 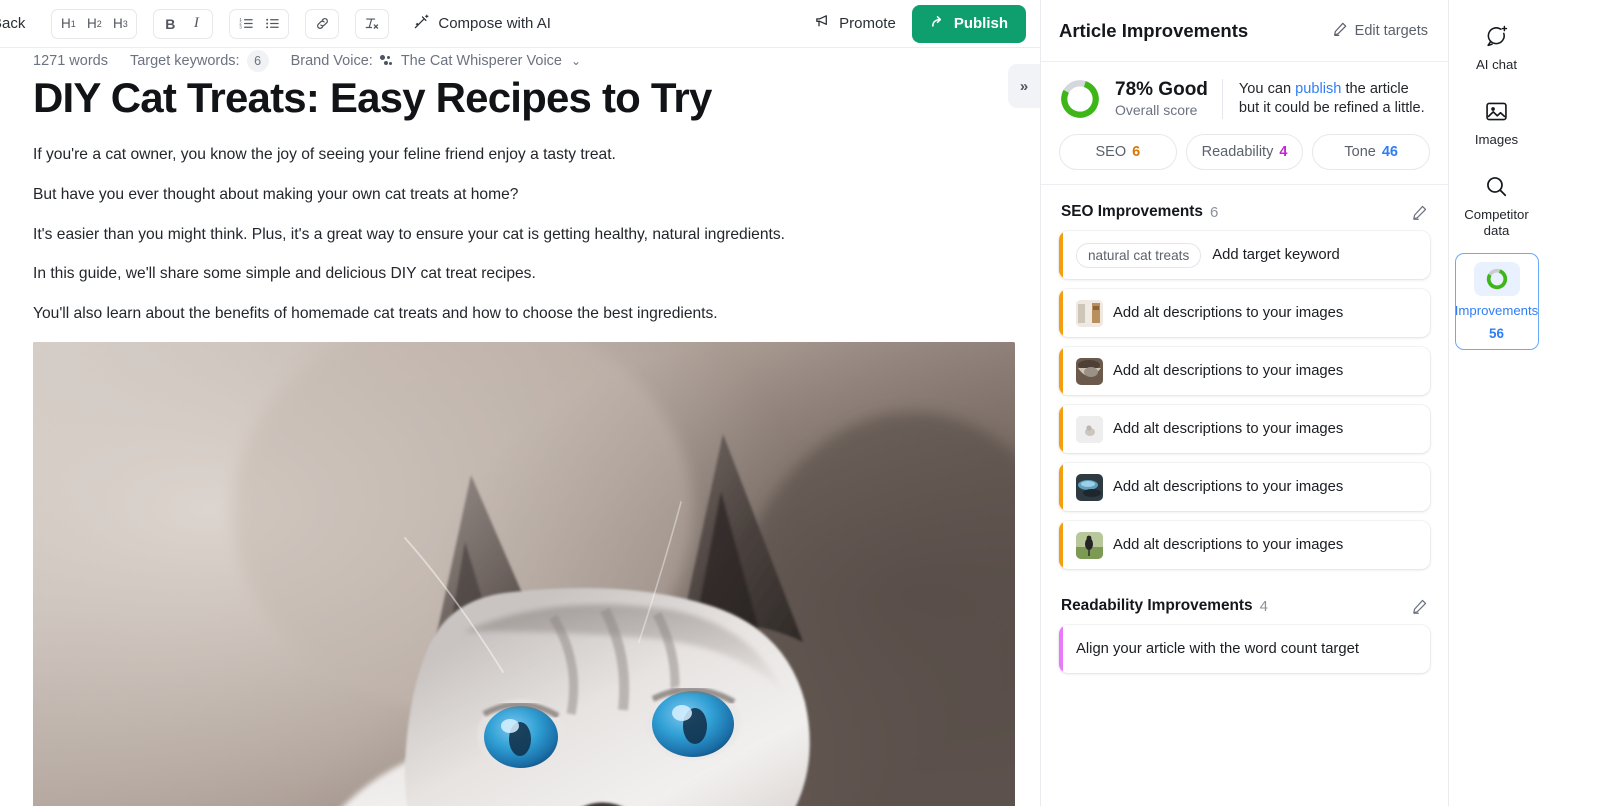 What do you see at coordinates (693, 722) in the screenshot?
I see `cat-eye-right` at bounding box center [693, 722].